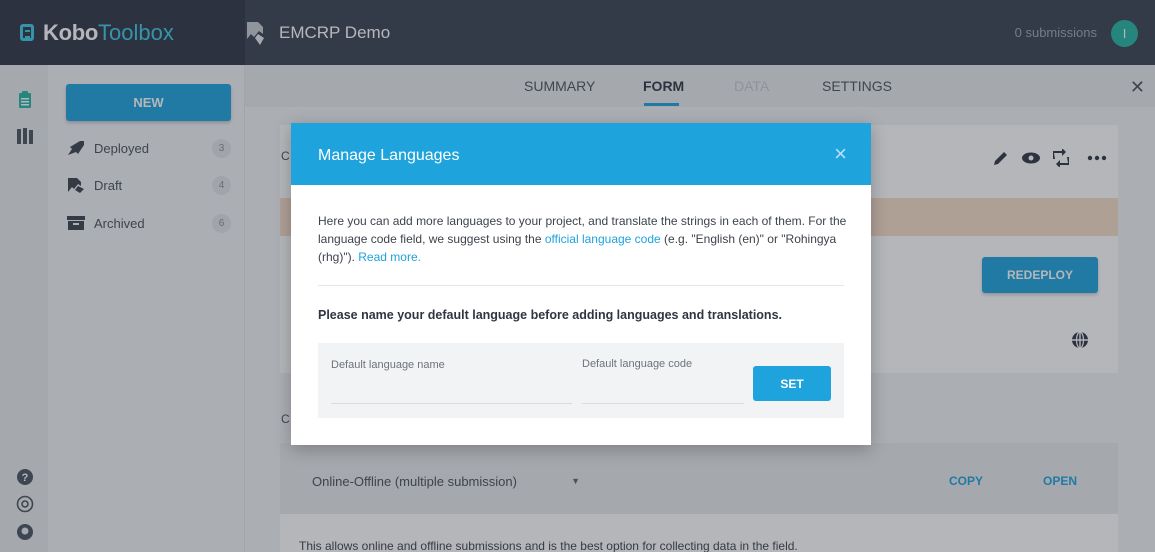 The height and width of the screenshot is (552, 1155). I want to click on modal-title: Manage Languages, so click(389, 155).